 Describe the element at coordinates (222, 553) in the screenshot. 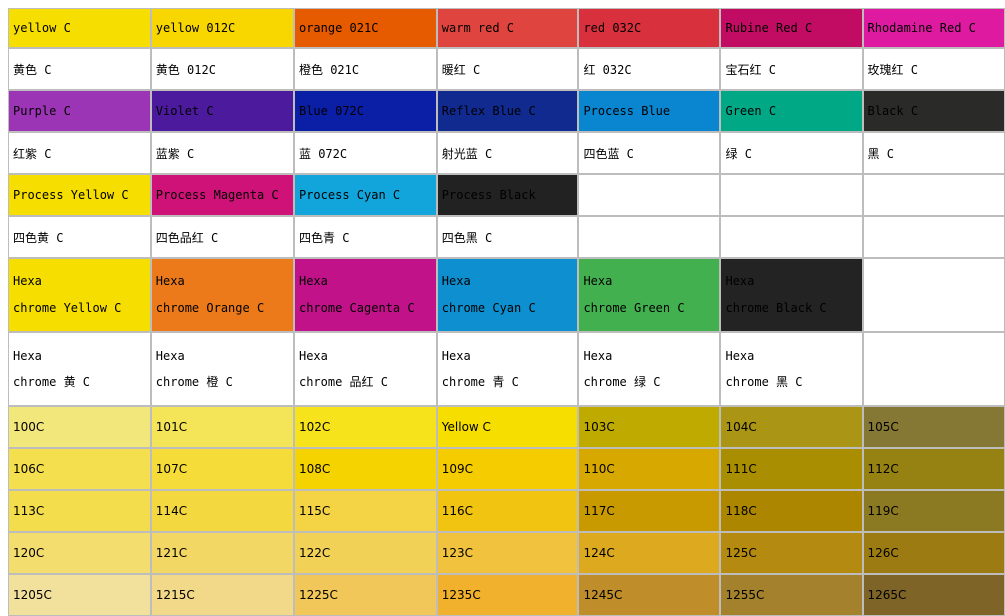

I see `color-swatch: 121C` at that location.